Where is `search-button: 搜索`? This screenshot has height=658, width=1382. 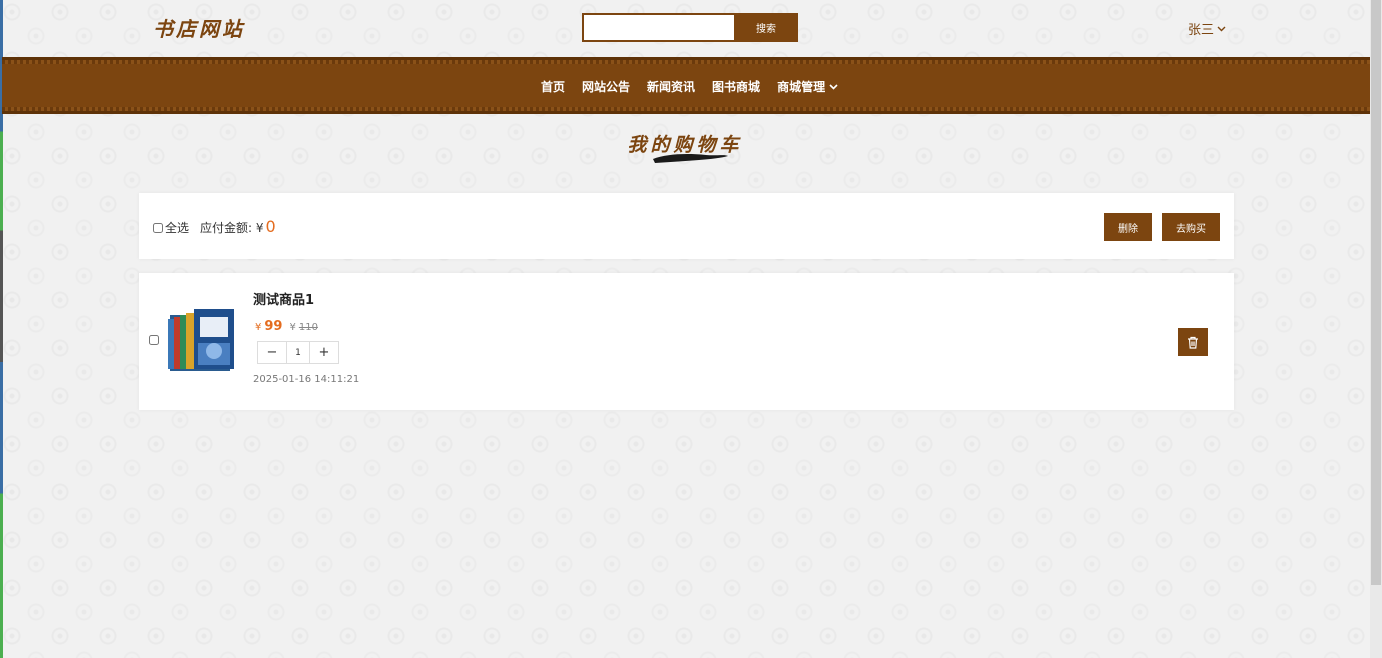 search-button: 搜索 is located at coordinates (766, 27).